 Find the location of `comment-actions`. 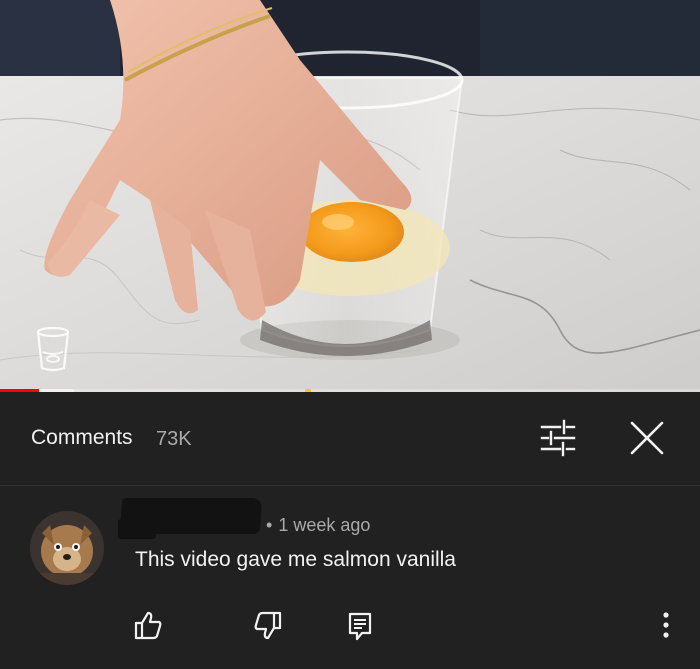

comment-actions is located at coordinates (350, 626).